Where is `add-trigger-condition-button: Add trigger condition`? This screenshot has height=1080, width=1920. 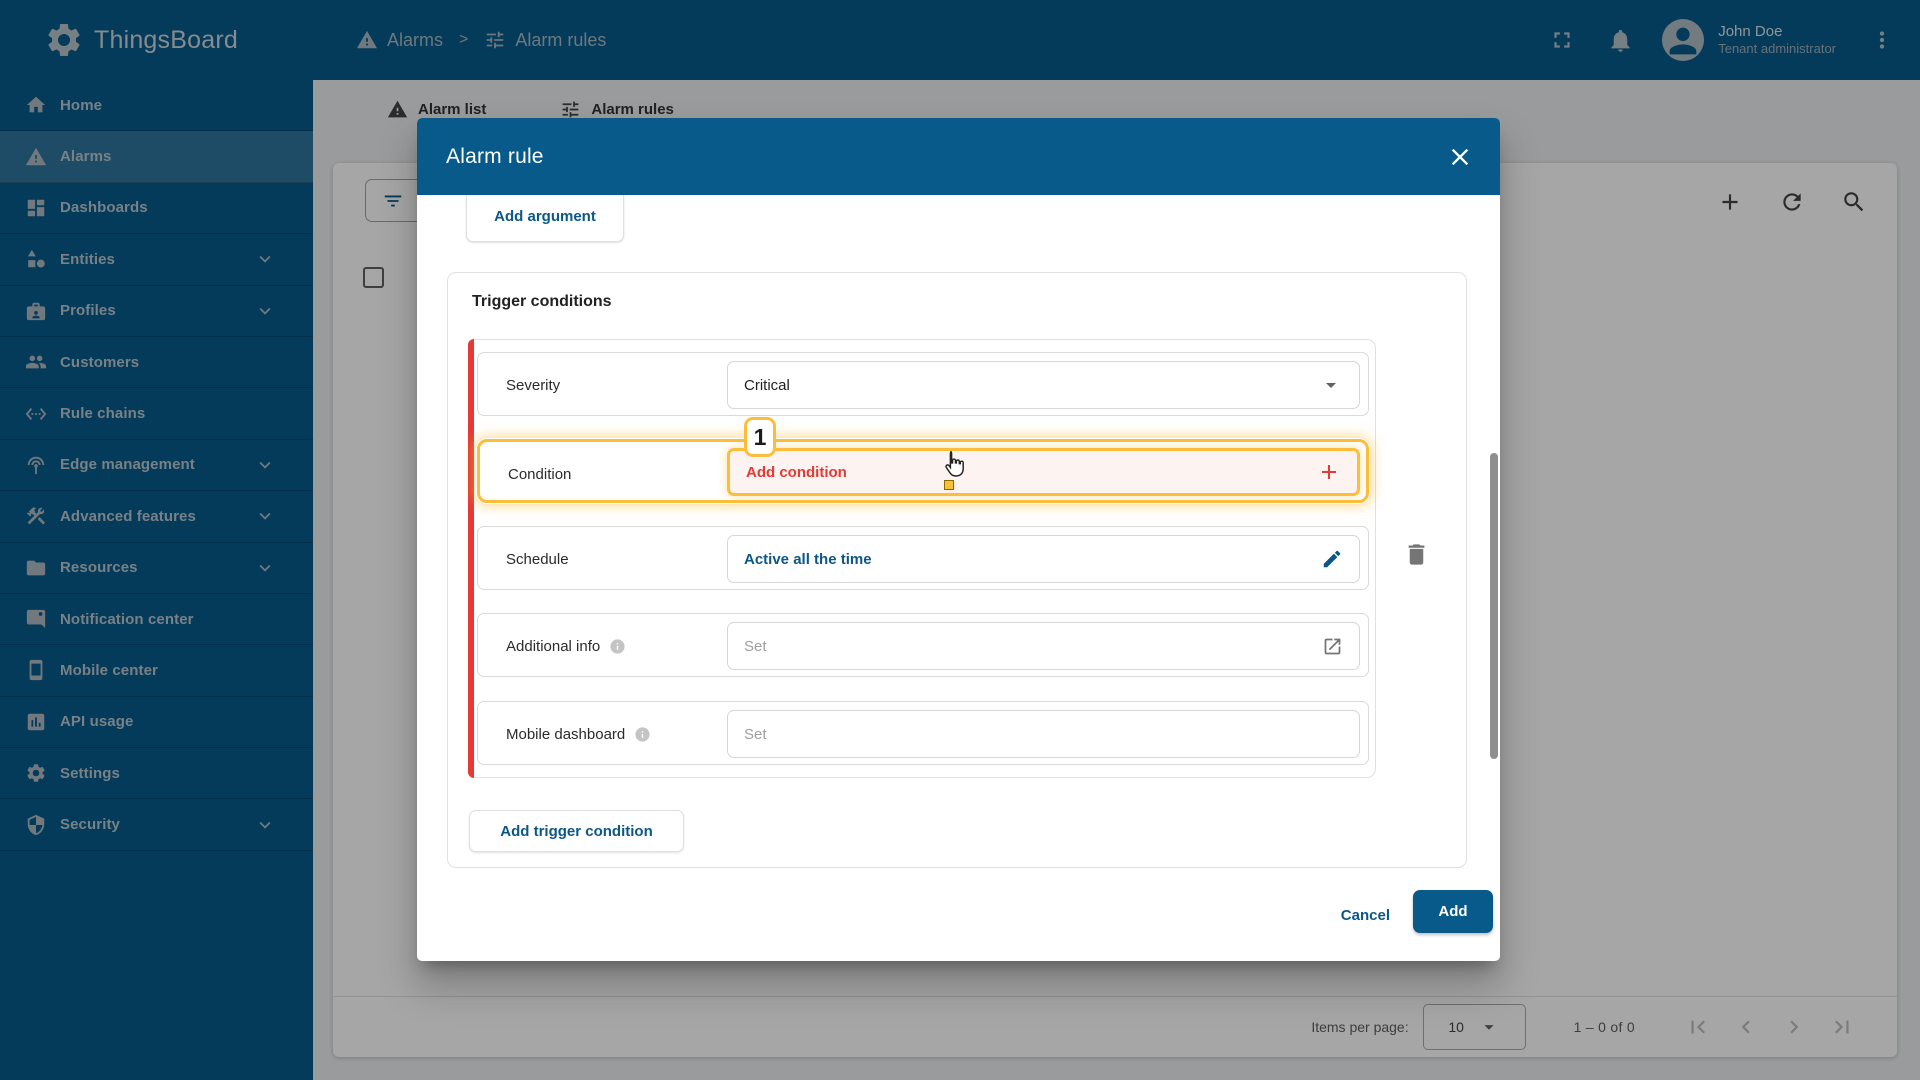 add-trigger-condition-button: Add trigger condition is located at coordinates (576, 831).